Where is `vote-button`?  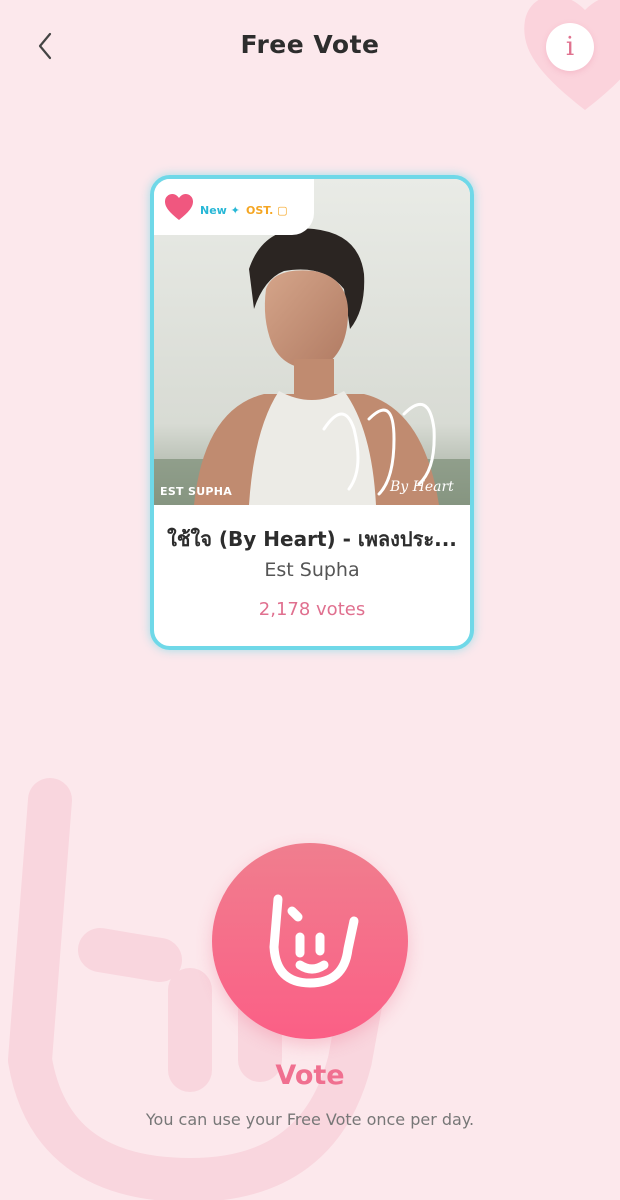
vote-button is located at coordinates (310, 941).